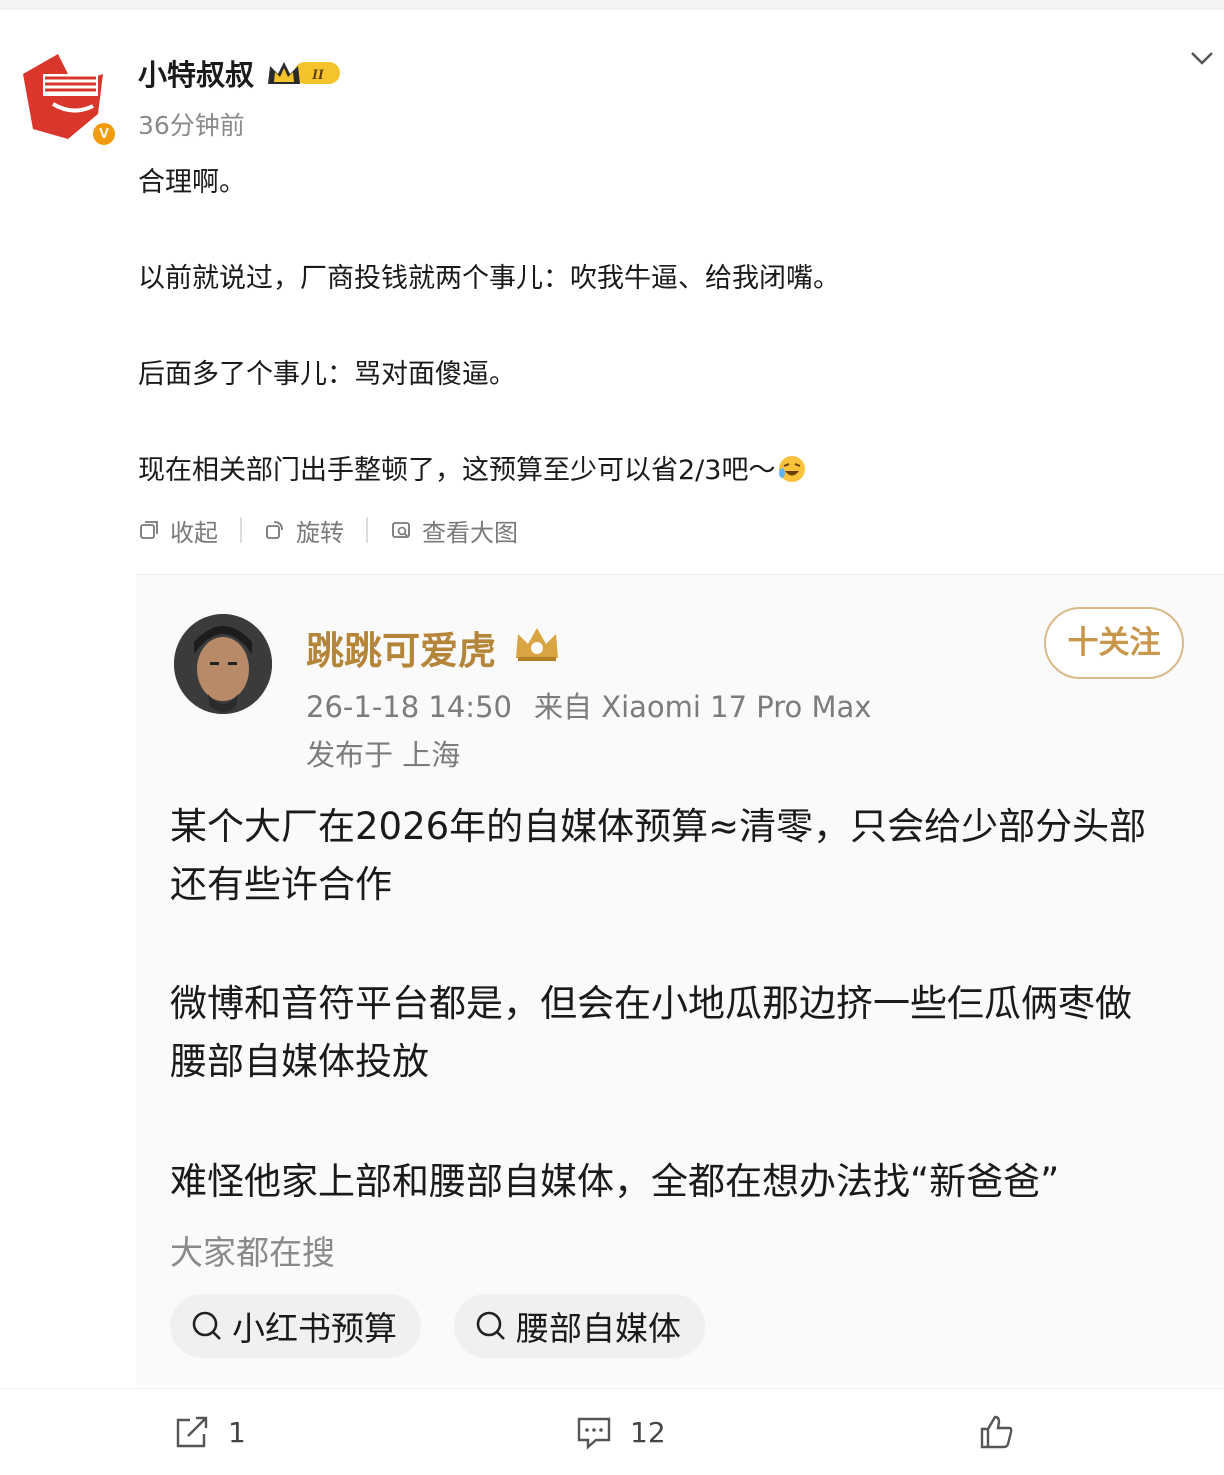 The image size is (1224, 1475). I want to click on verified-v-icon: V, so click(104, 134).